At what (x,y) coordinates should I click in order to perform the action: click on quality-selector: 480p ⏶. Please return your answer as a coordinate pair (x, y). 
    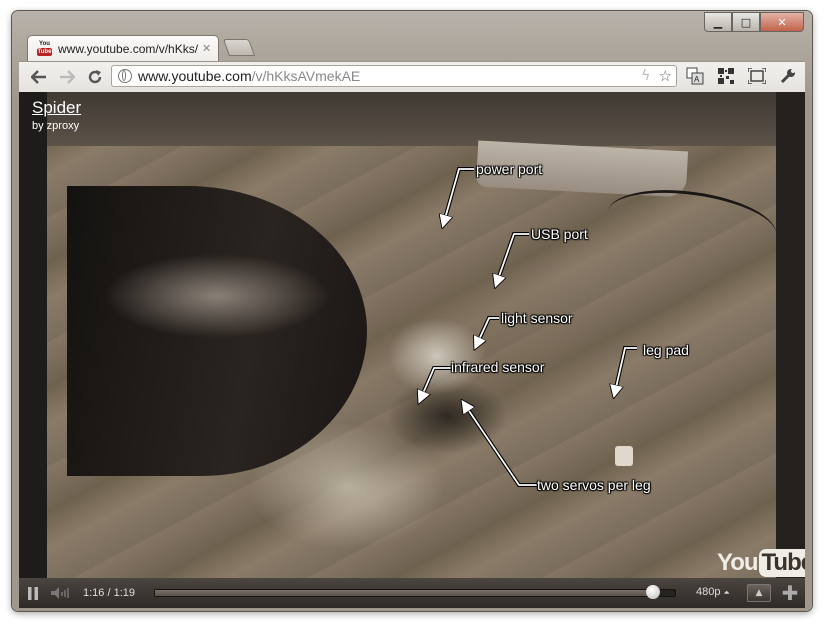
    Looking at the image, I should click on (713, 592).